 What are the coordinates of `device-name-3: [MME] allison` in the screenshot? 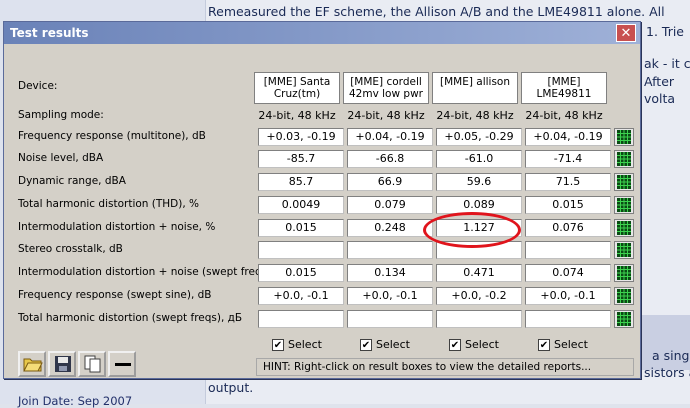 It's located at (475, 88).